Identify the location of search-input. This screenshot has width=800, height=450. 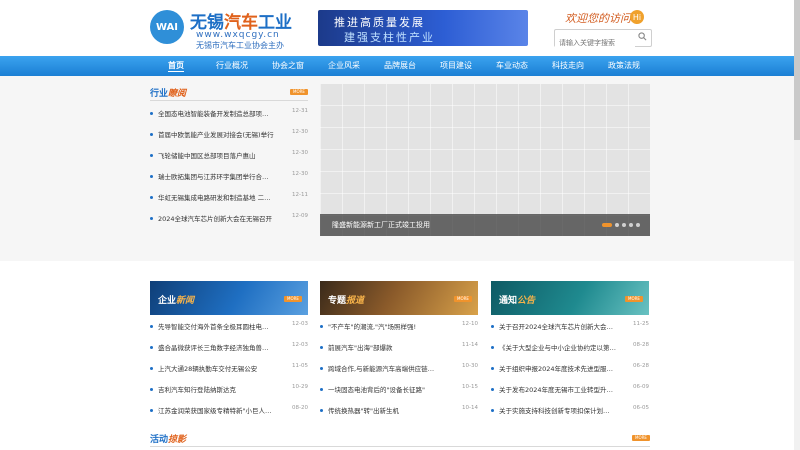
(595, 43).